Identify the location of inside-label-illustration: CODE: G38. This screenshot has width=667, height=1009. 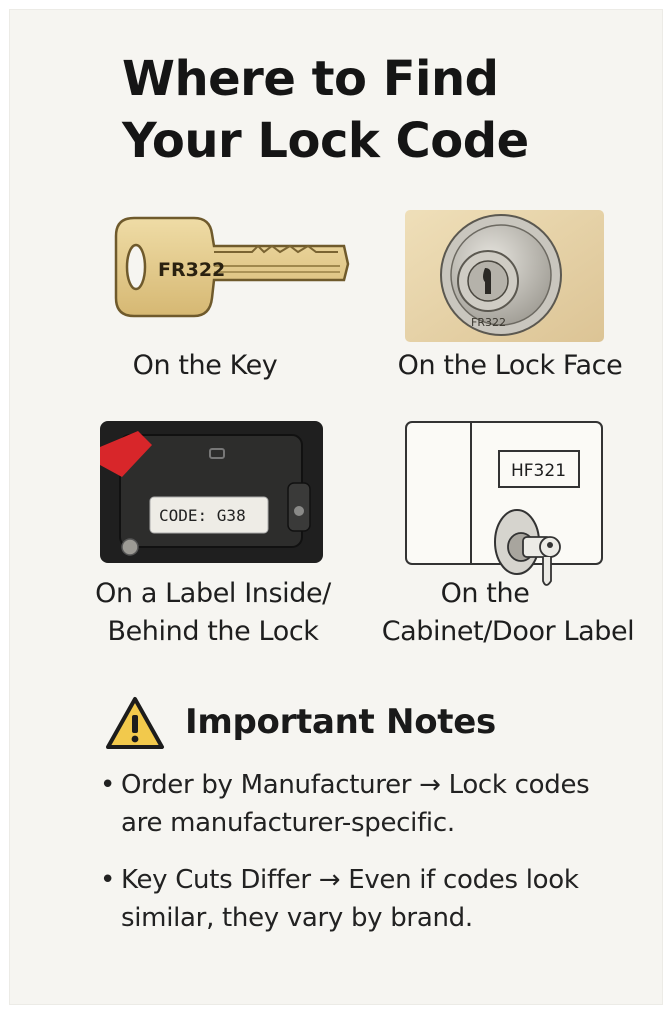
(211, 492).